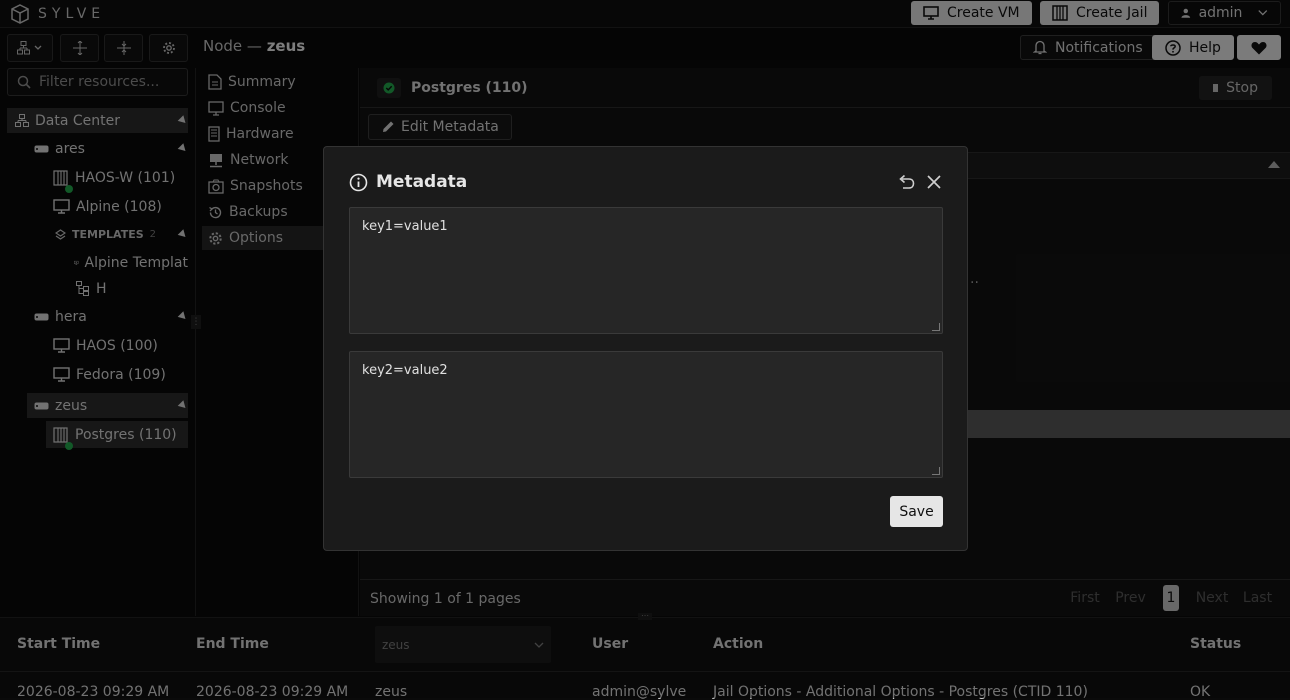 This screenshot has height=700, width=1290. I want to click on info-icon, so click(358, 182).